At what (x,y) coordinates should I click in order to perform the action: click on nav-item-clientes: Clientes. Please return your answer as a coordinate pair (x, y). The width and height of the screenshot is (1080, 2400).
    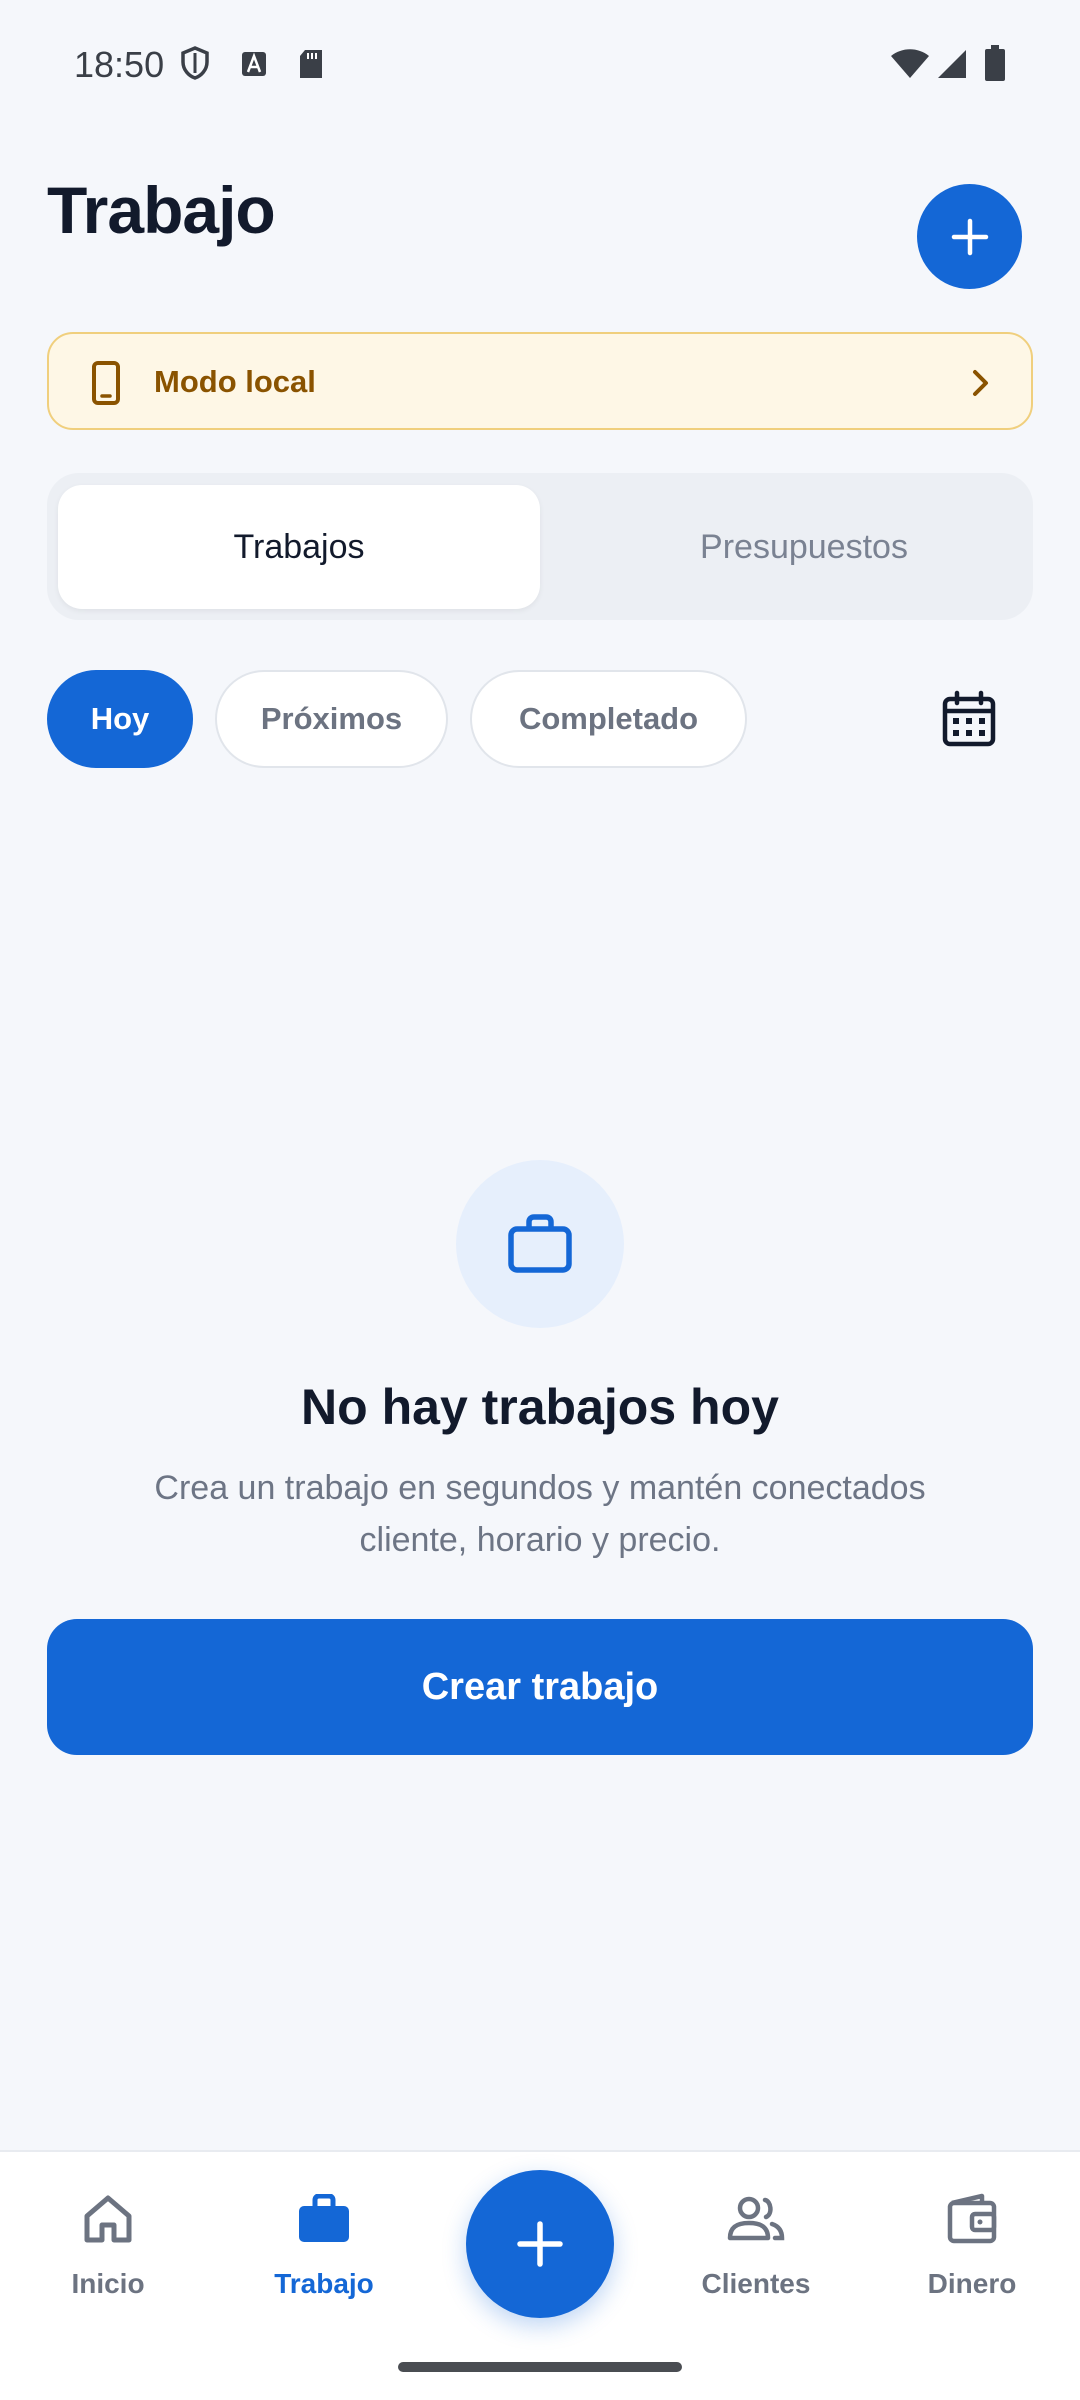
    Looking at the image, I should click on (756, 2245).